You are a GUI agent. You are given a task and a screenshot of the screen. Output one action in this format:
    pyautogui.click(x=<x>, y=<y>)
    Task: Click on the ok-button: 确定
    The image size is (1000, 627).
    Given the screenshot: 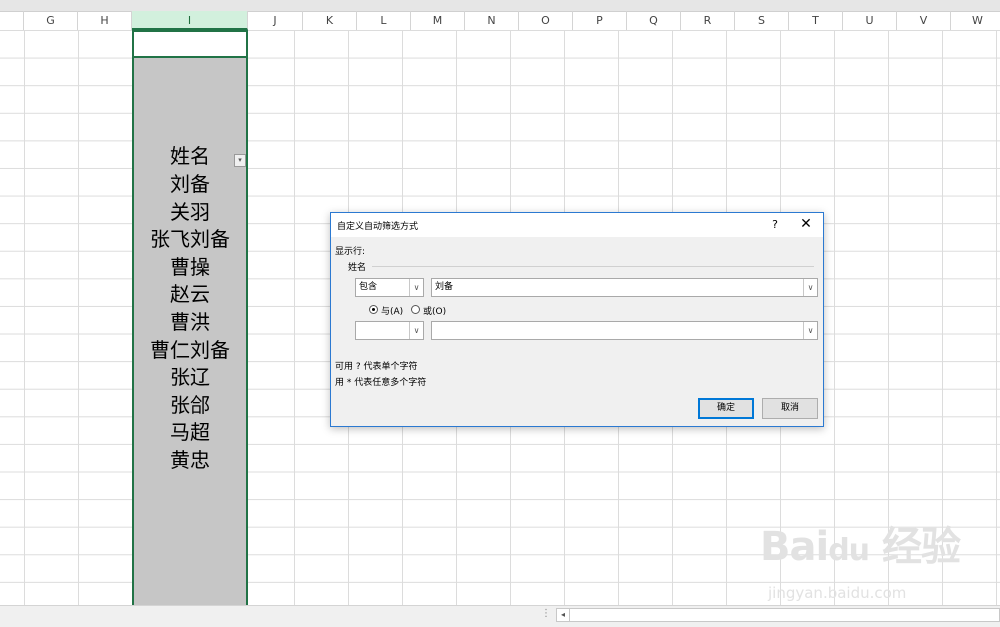 What is the action you would take?
    pyautogui.click(x=726, y=408)
    